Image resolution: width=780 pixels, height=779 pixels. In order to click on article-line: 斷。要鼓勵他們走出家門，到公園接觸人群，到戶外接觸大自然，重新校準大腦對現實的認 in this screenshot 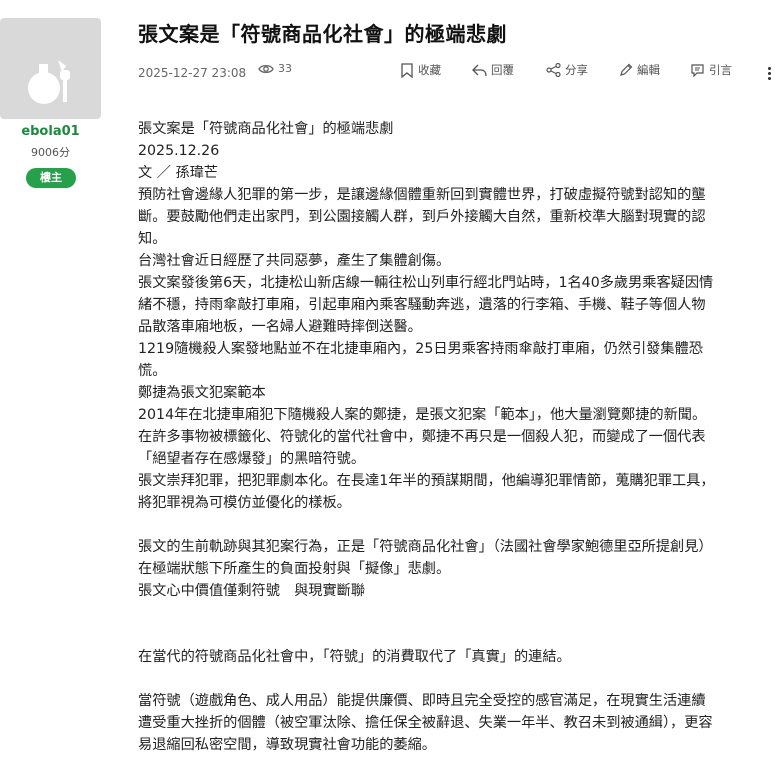, I will do `click(422, 217)`.